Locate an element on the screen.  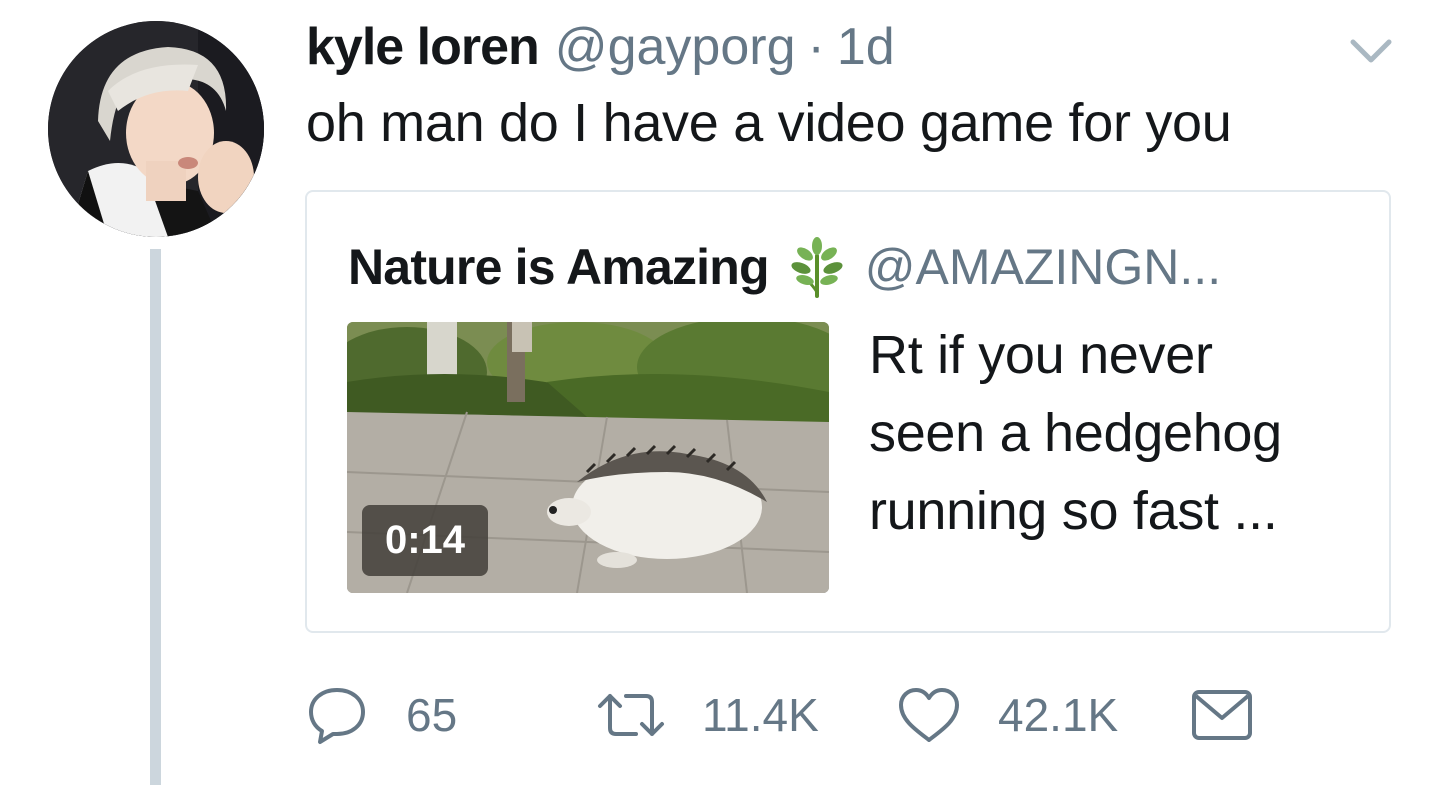
timestamp: 1d is located at coordinates (866, 47).